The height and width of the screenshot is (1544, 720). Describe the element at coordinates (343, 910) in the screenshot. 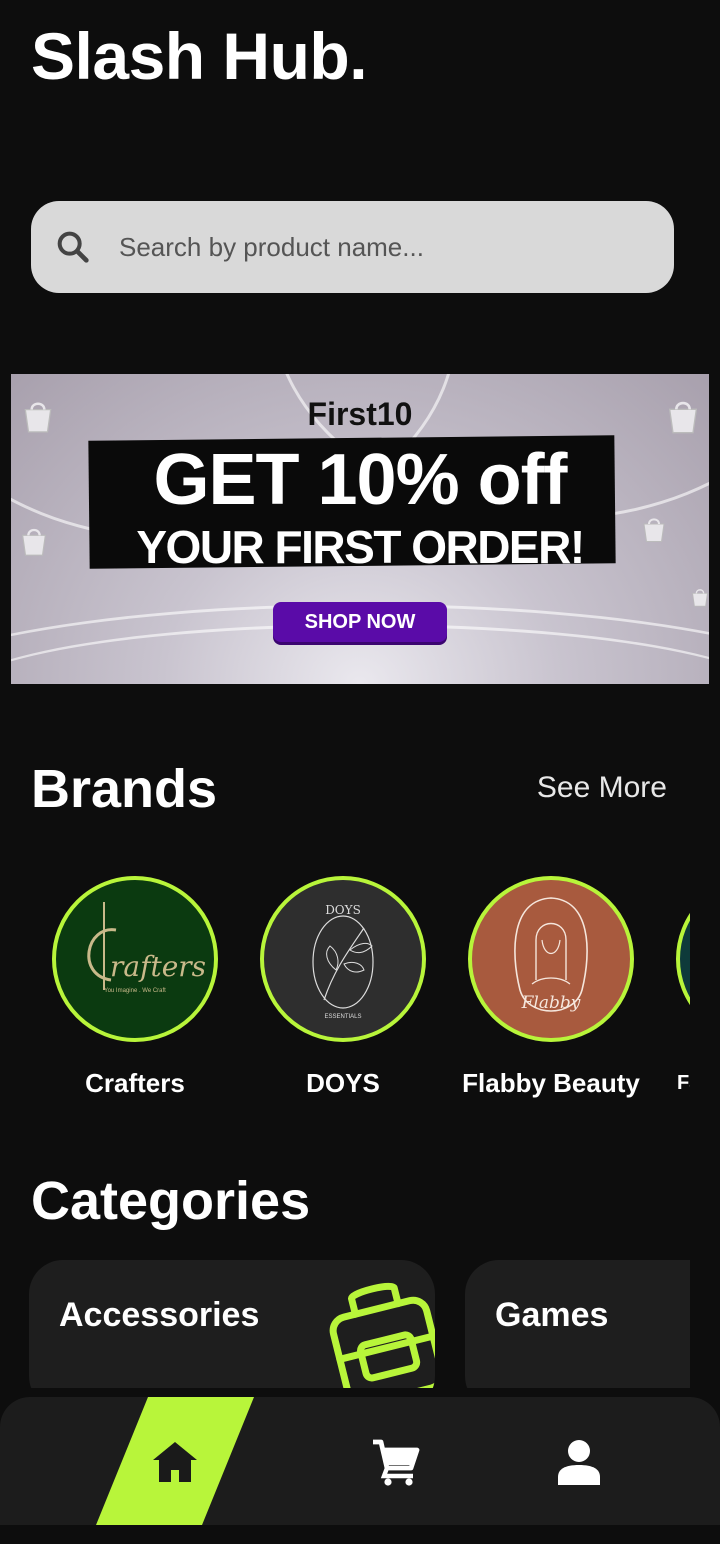

I see `svg-text: DOYS` at that location.